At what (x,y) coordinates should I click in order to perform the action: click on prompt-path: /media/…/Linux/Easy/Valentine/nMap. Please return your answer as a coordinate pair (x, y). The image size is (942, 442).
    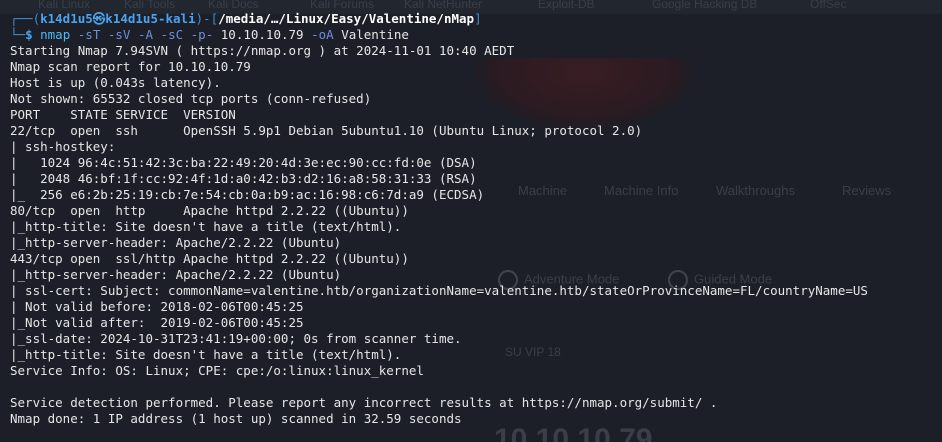
    Looking at the image, I should click on (346, 18).